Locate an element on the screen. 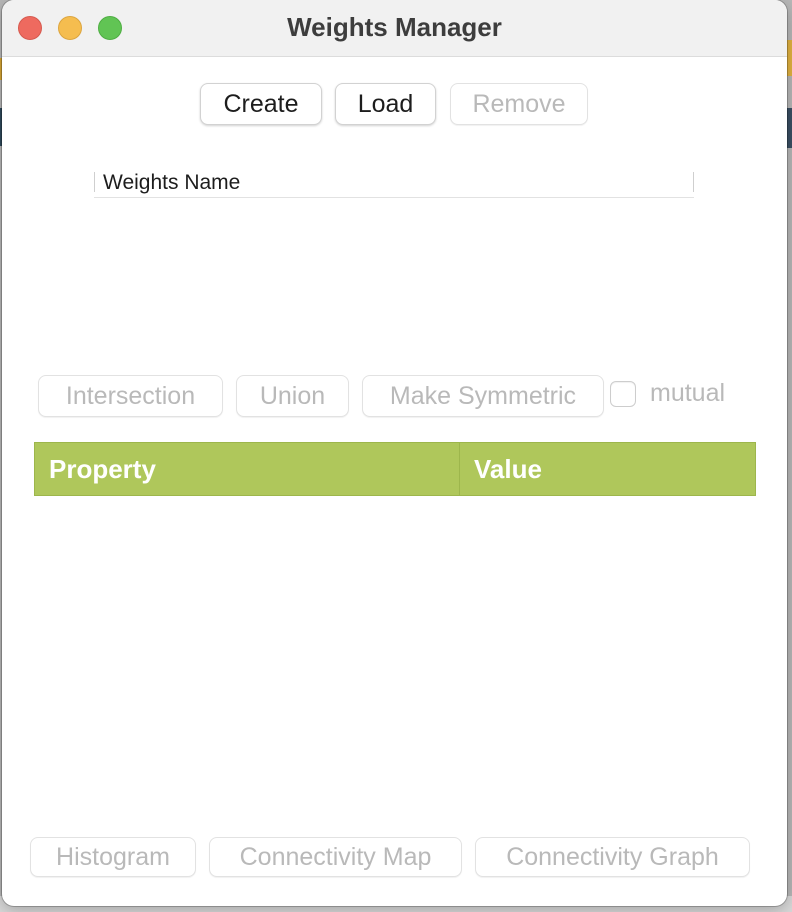  title-bar: Weights Manager is located at coordinates (394, 28).